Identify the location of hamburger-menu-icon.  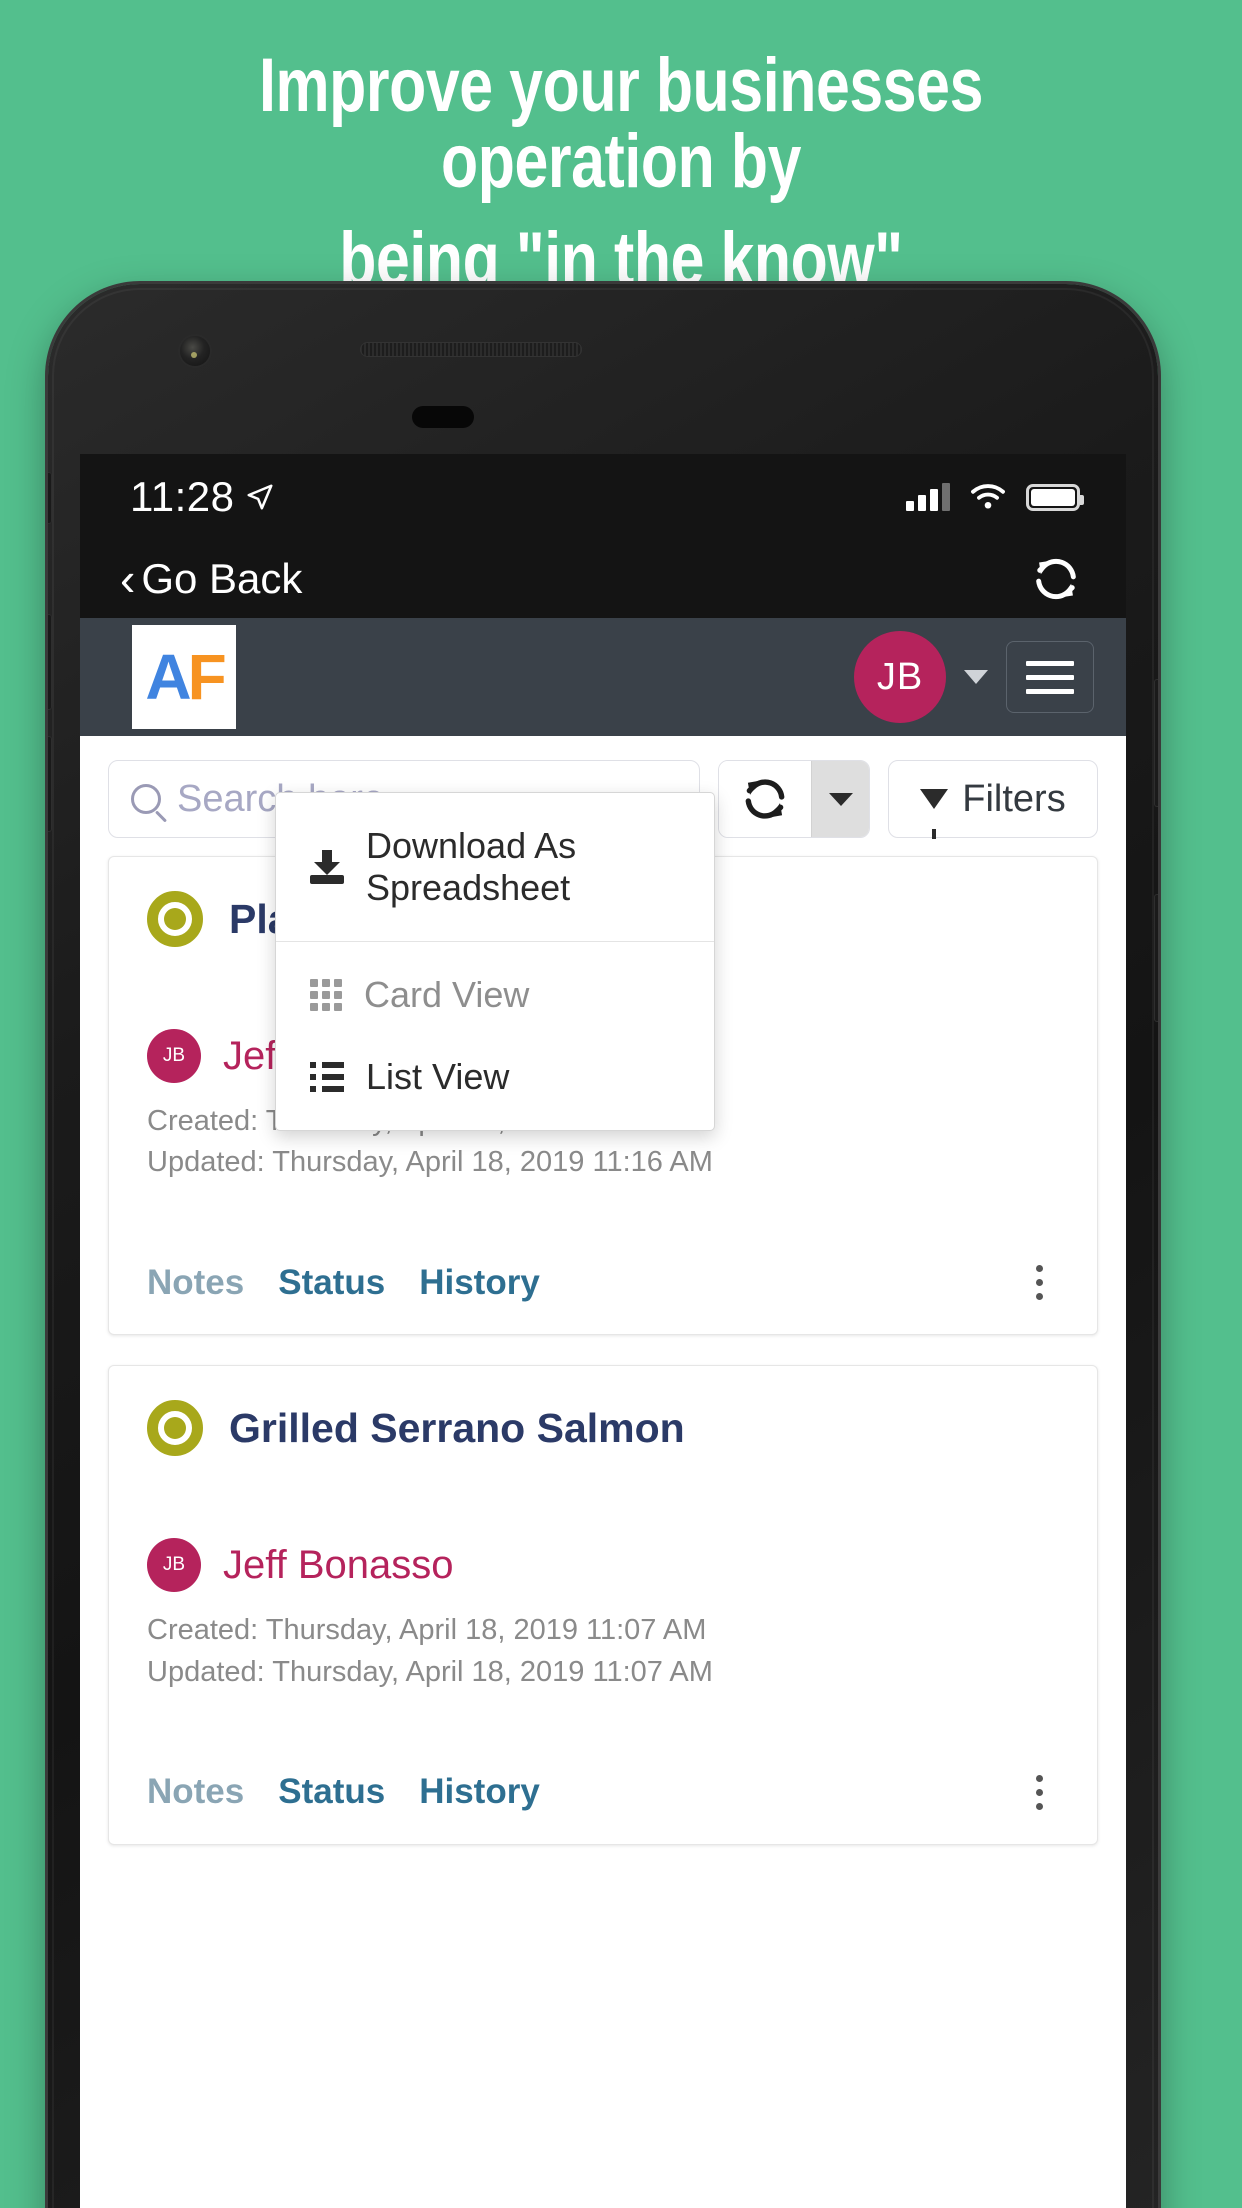
(1050, 677).